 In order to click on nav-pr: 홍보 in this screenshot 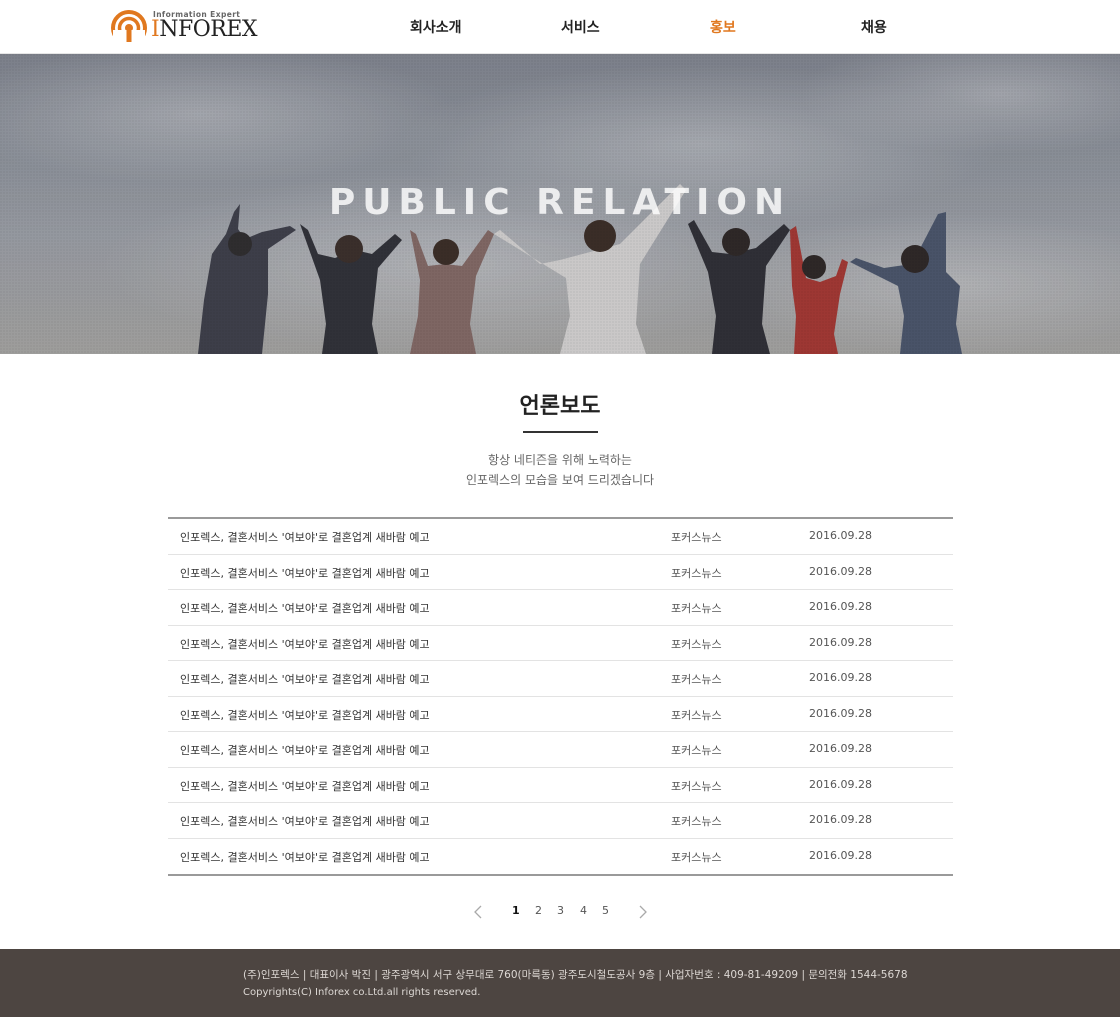, I will do `click(723, 27)`.